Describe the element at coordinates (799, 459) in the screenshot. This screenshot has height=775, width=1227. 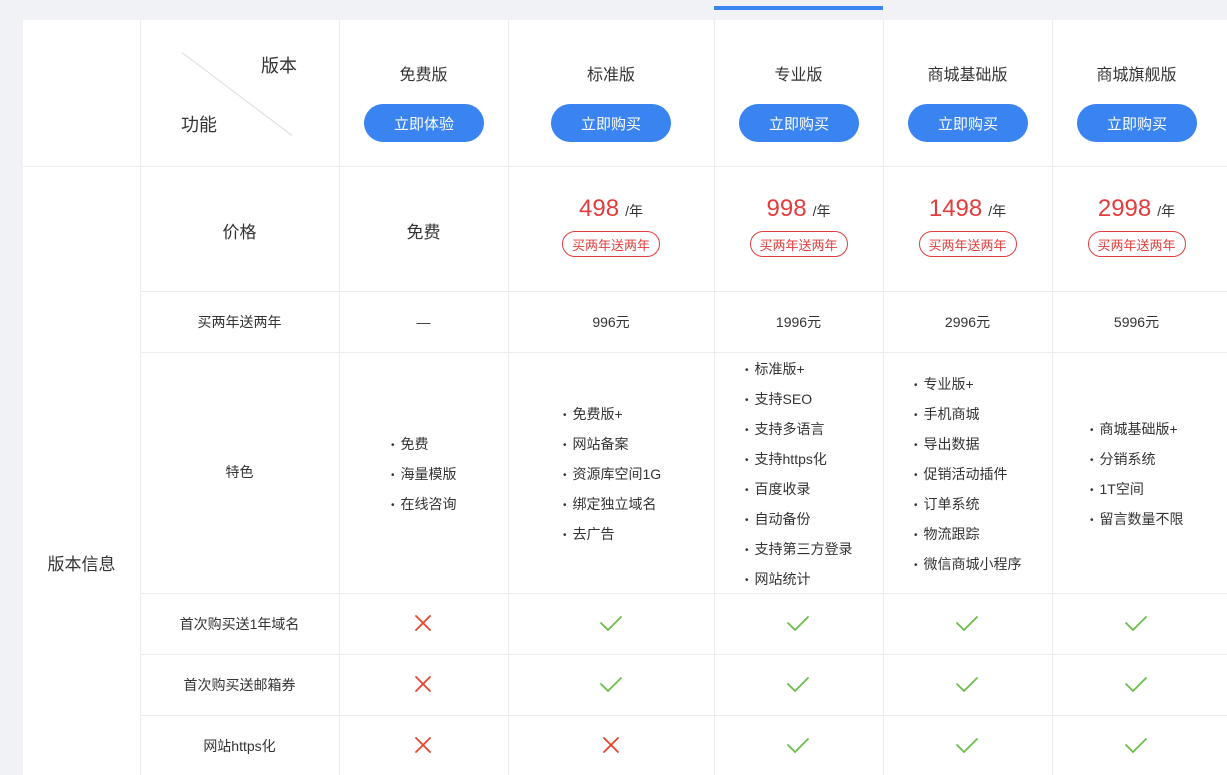
I see `list-item: 支持https化` at that location.